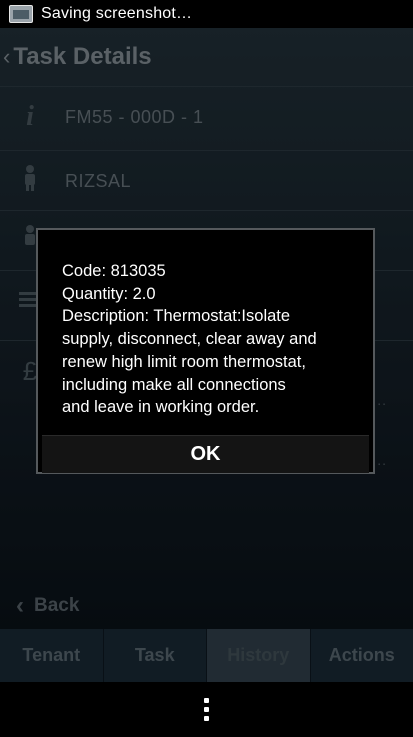  What do you see at coordinates (109, 293) in the screenshot?
I see `dialog-line: Quantity: 2.0` at bounding box center [109, 293].